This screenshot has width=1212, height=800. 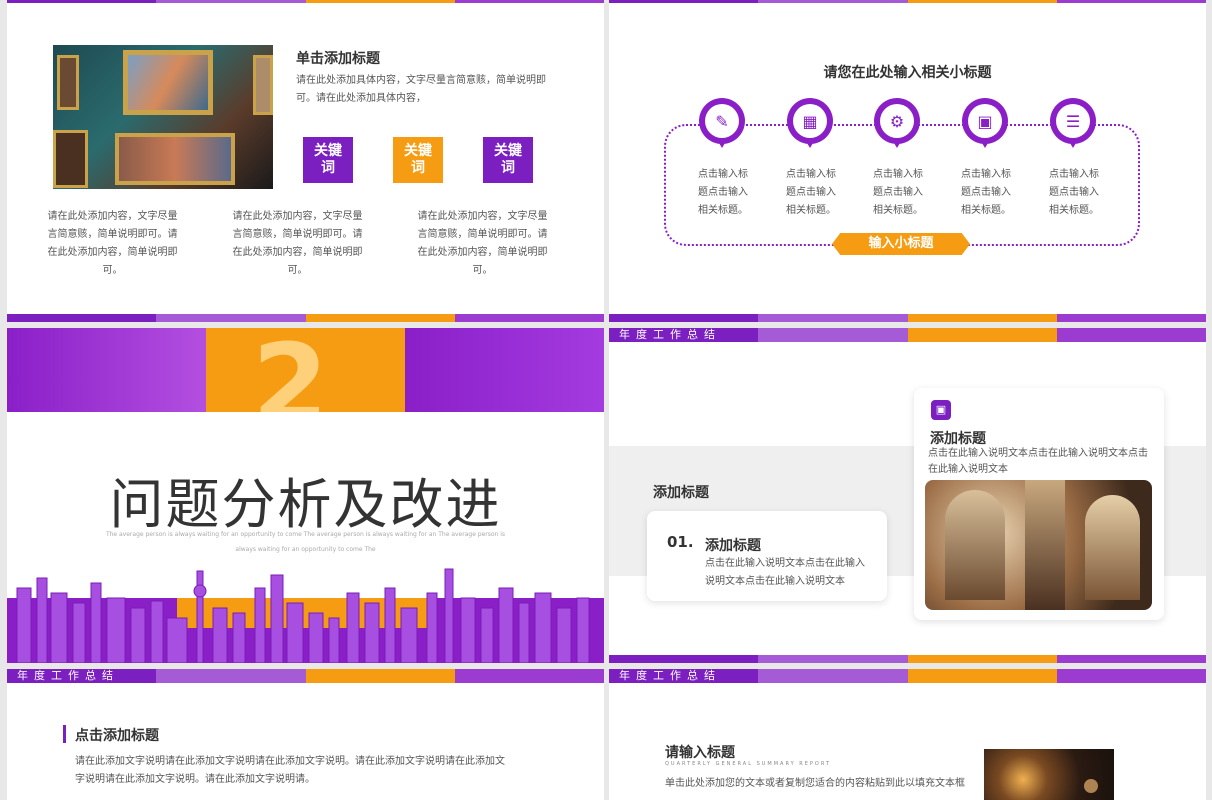 I want to click on list-icon: ☰, so click(x=1073, y=121).